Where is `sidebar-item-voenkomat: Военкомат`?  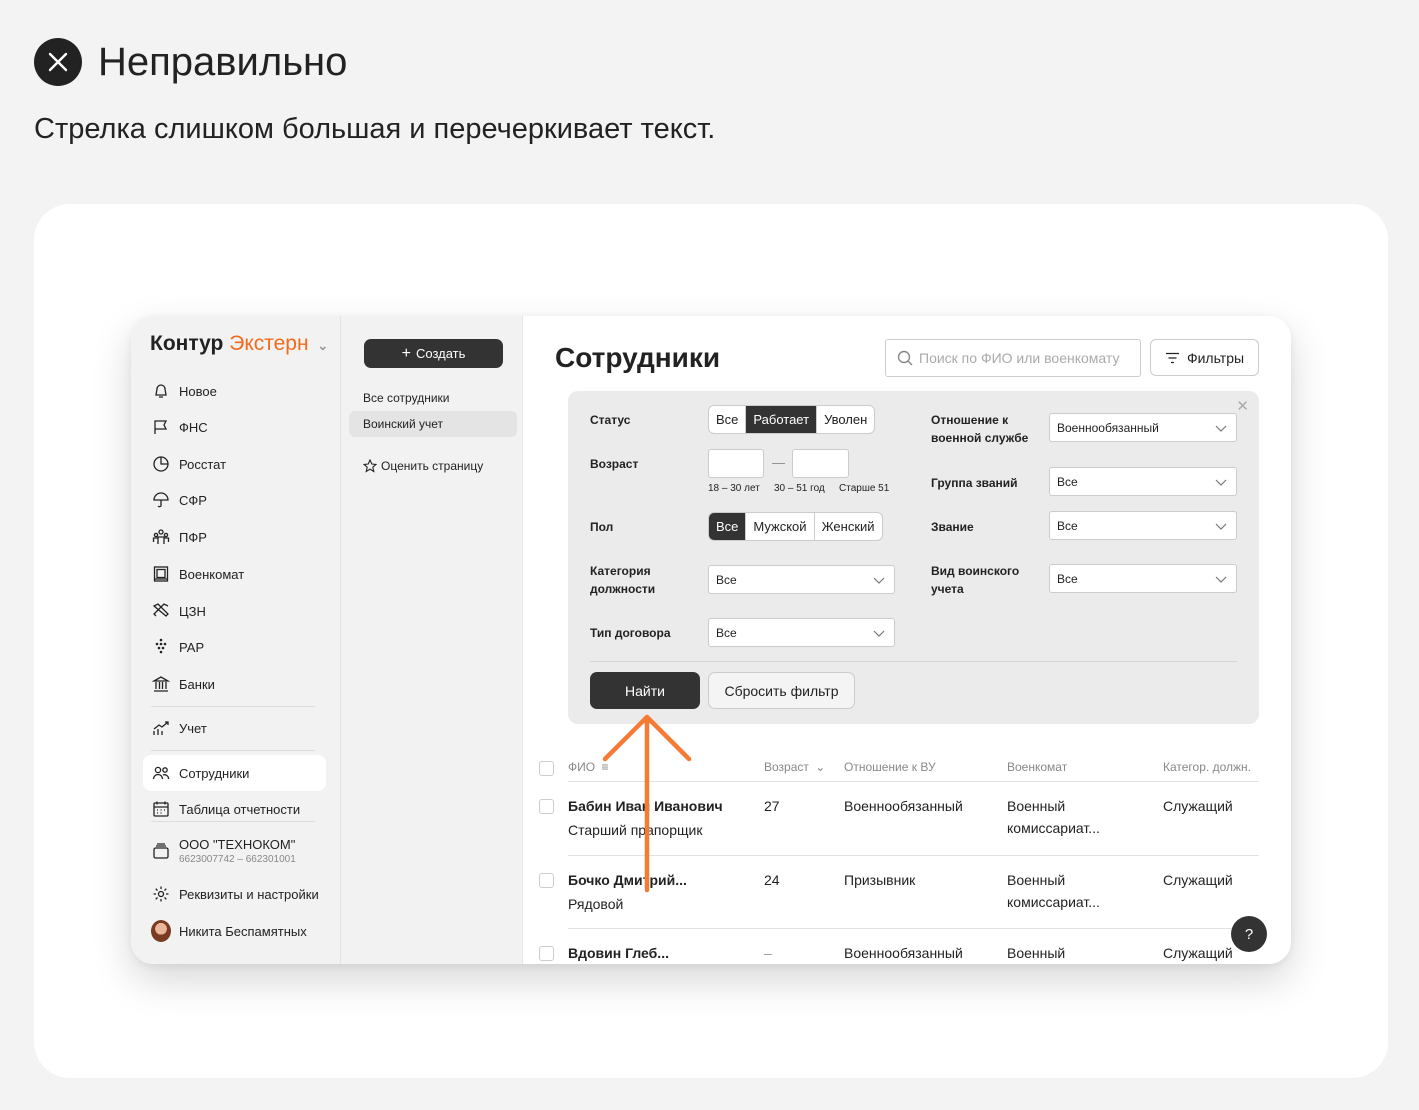 sidebar-item-voenkomat: Военкомат is located at coordinates (234, 574).